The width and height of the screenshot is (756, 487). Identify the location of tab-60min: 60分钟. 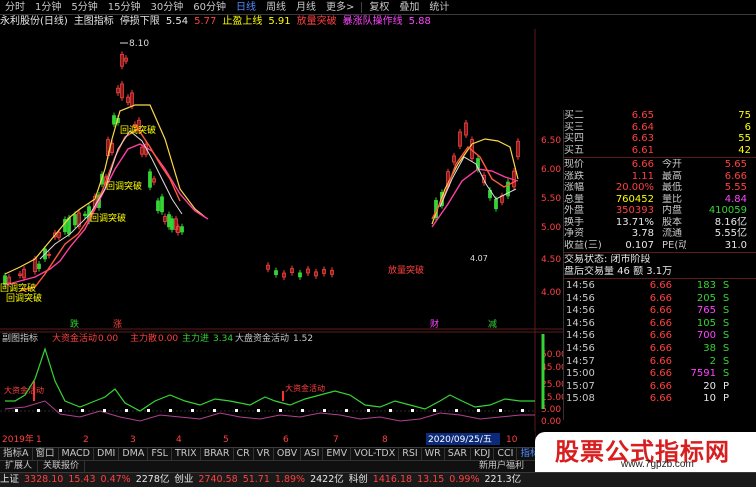
(209, 7).